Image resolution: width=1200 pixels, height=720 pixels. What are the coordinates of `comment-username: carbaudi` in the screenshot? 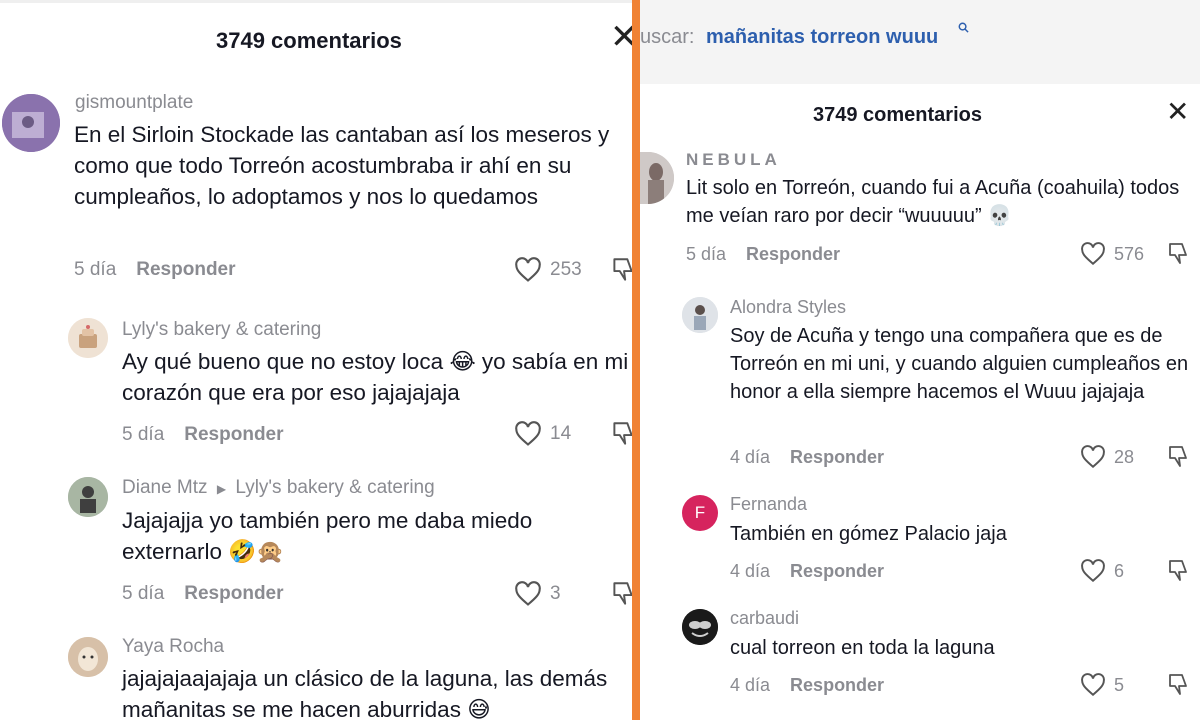 It's located at (764, 618).